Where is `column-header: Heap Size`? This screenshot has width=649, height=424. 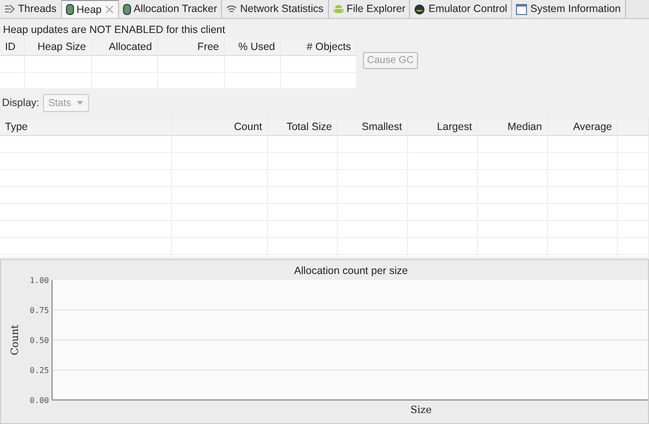 column-header: Heap Size is located at coordinates (58, 47).